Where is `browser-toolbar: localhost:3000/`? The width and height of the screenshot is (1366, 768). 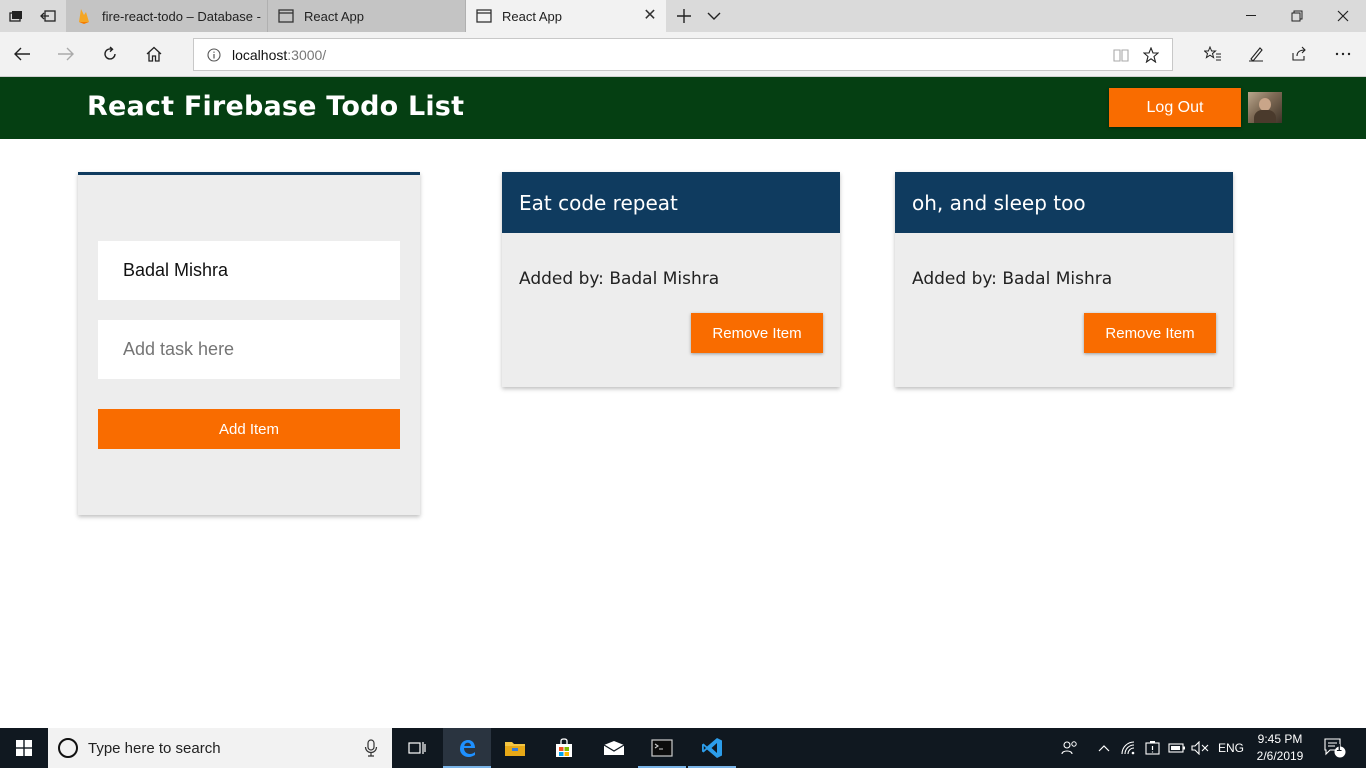 browser-toolbar: localhost:3000/ is located at coordinates (683, 54).